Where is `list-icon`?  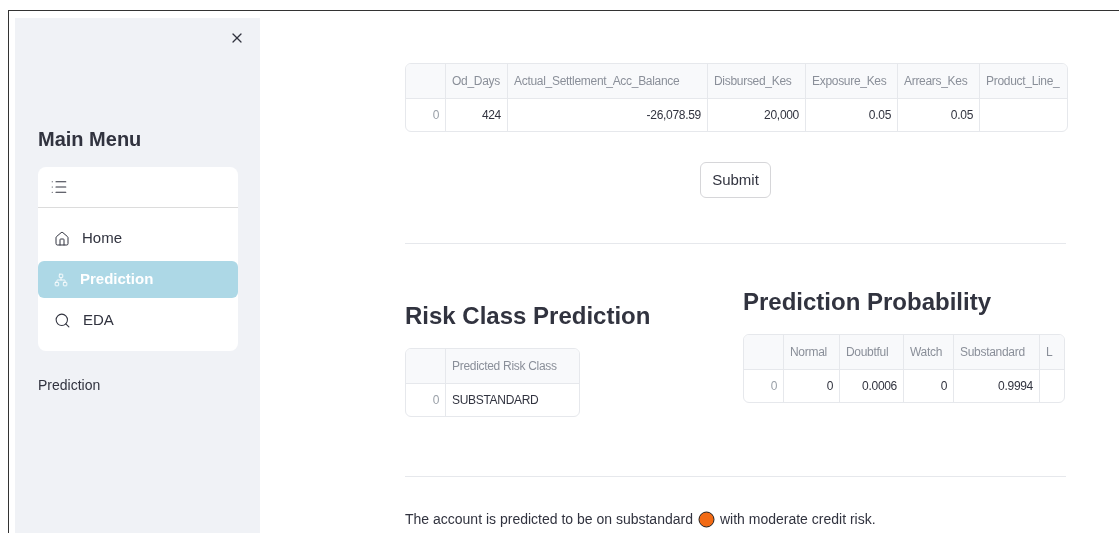 list-icon is located at coordinates (59, 187).